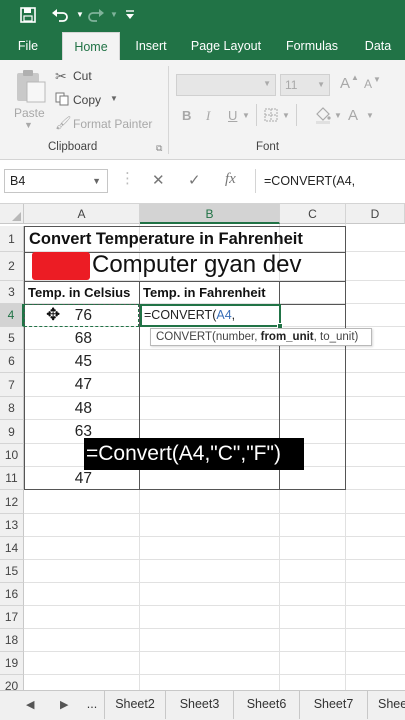 The width and height of the screenshot is (405, 720). Describe the element at coordinates (232, 115) in the screenshot. I see `underline-button: U` at that location.